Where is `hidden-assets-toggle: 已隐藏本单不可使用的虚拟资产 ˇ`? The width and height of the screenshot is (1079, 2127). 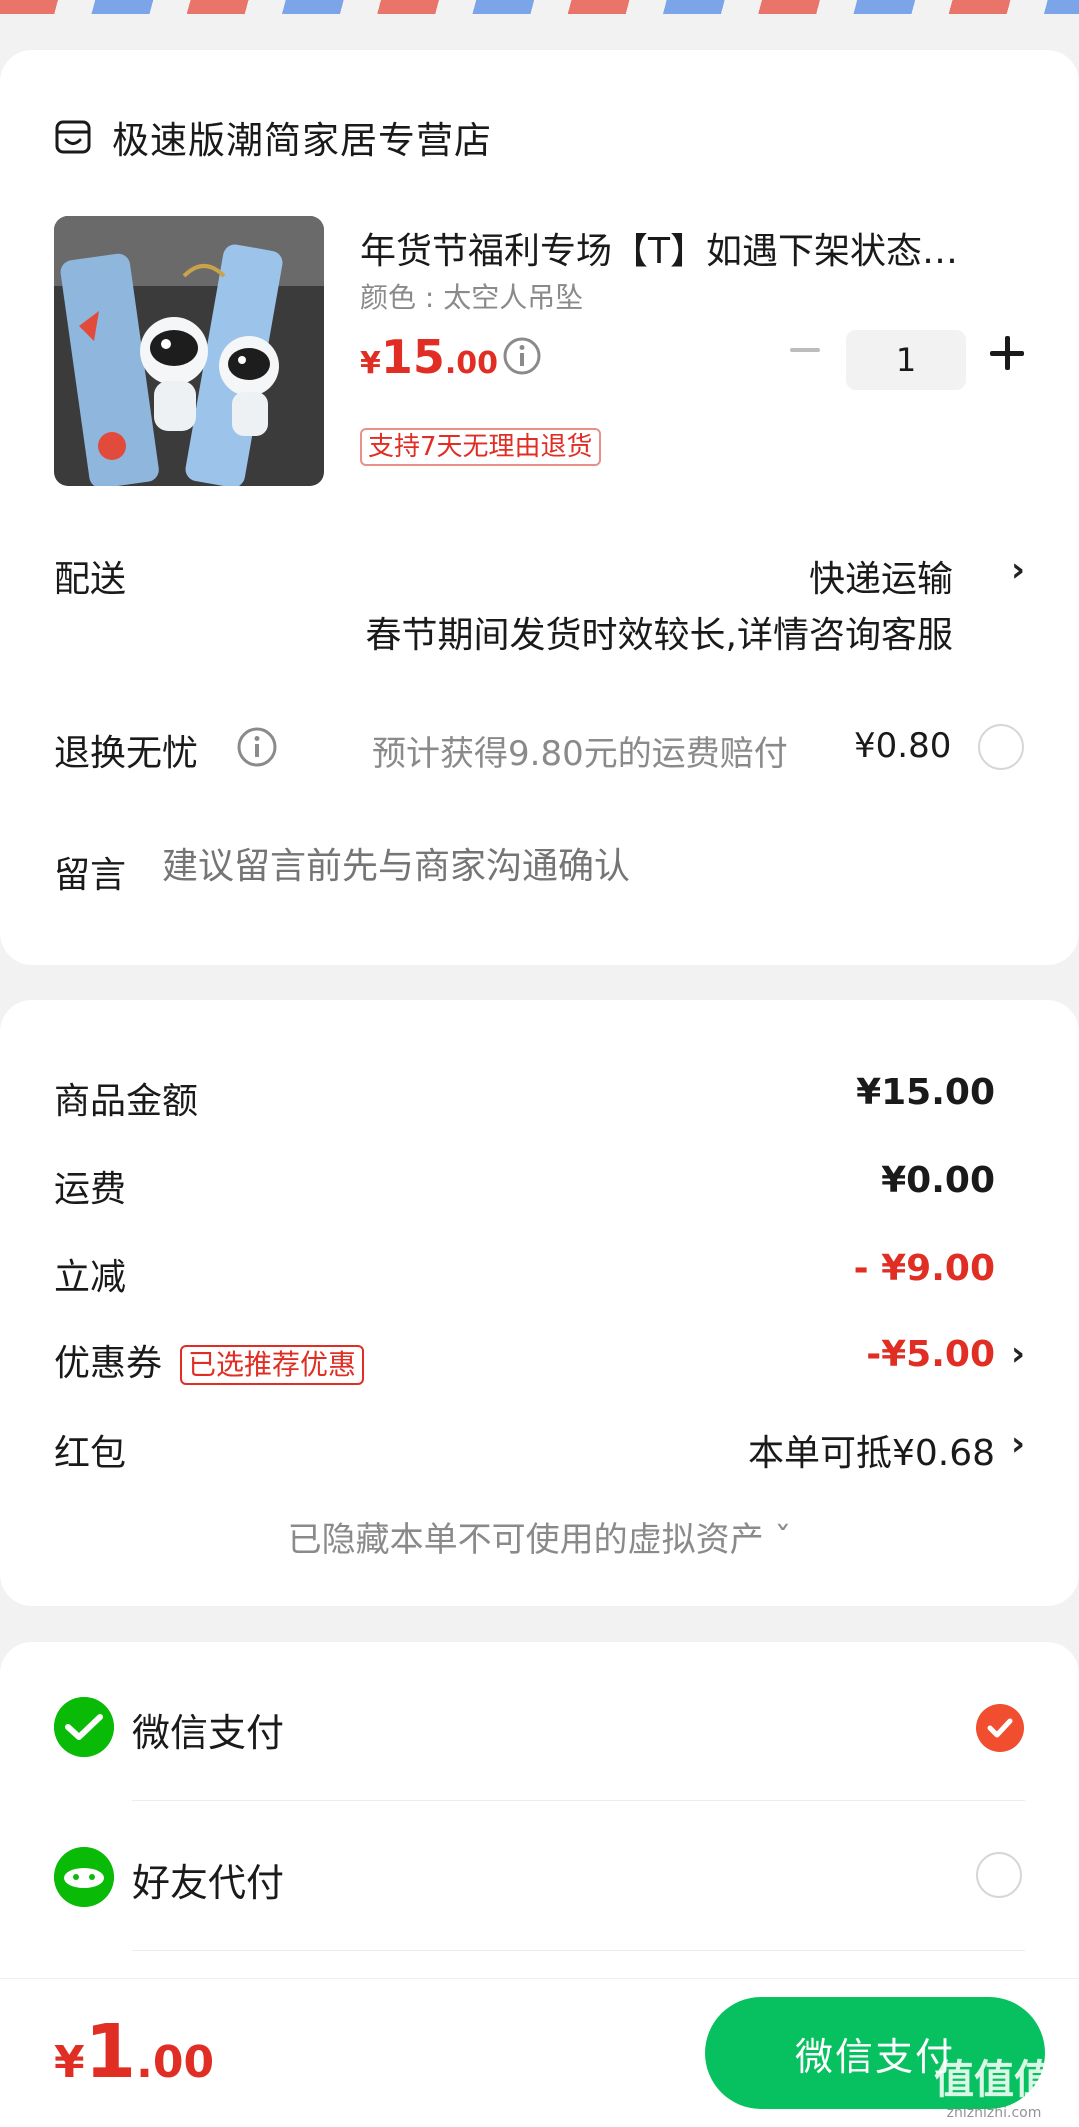
hidden-assets-toggle: 已隐藏本单不可使用的虚拟资产 ˇ is located at coordinates (539, 1536).